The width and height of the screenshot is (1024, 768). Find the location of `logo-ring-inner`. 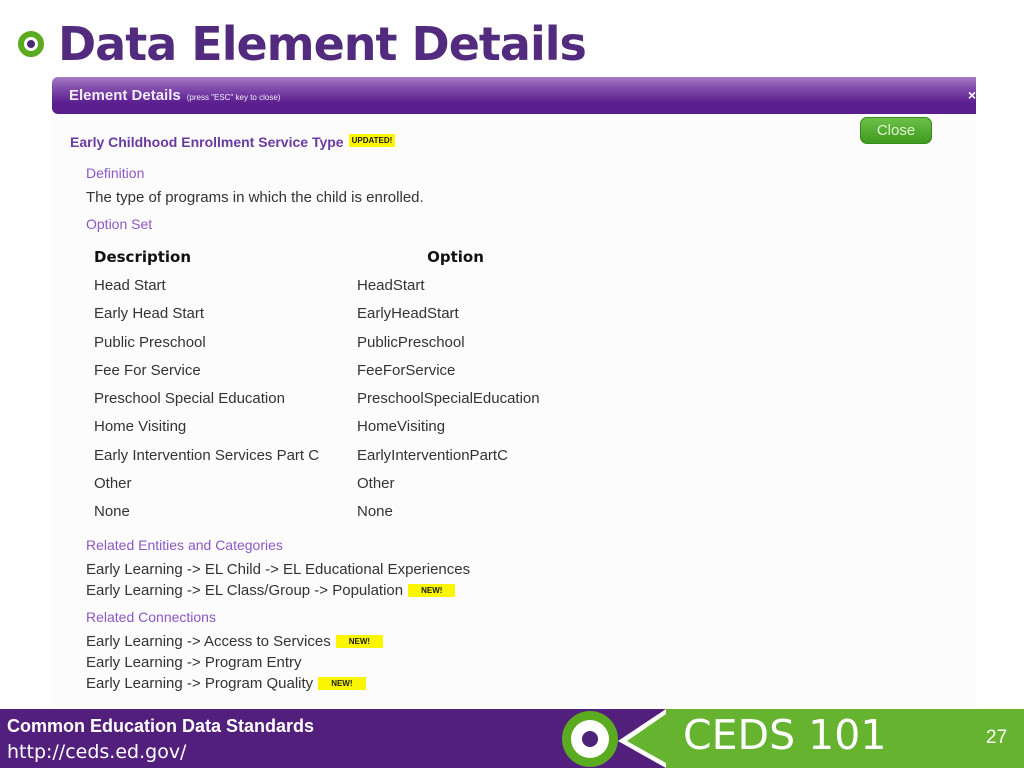

logo-ring-inner is located at coordinates (590, 739).